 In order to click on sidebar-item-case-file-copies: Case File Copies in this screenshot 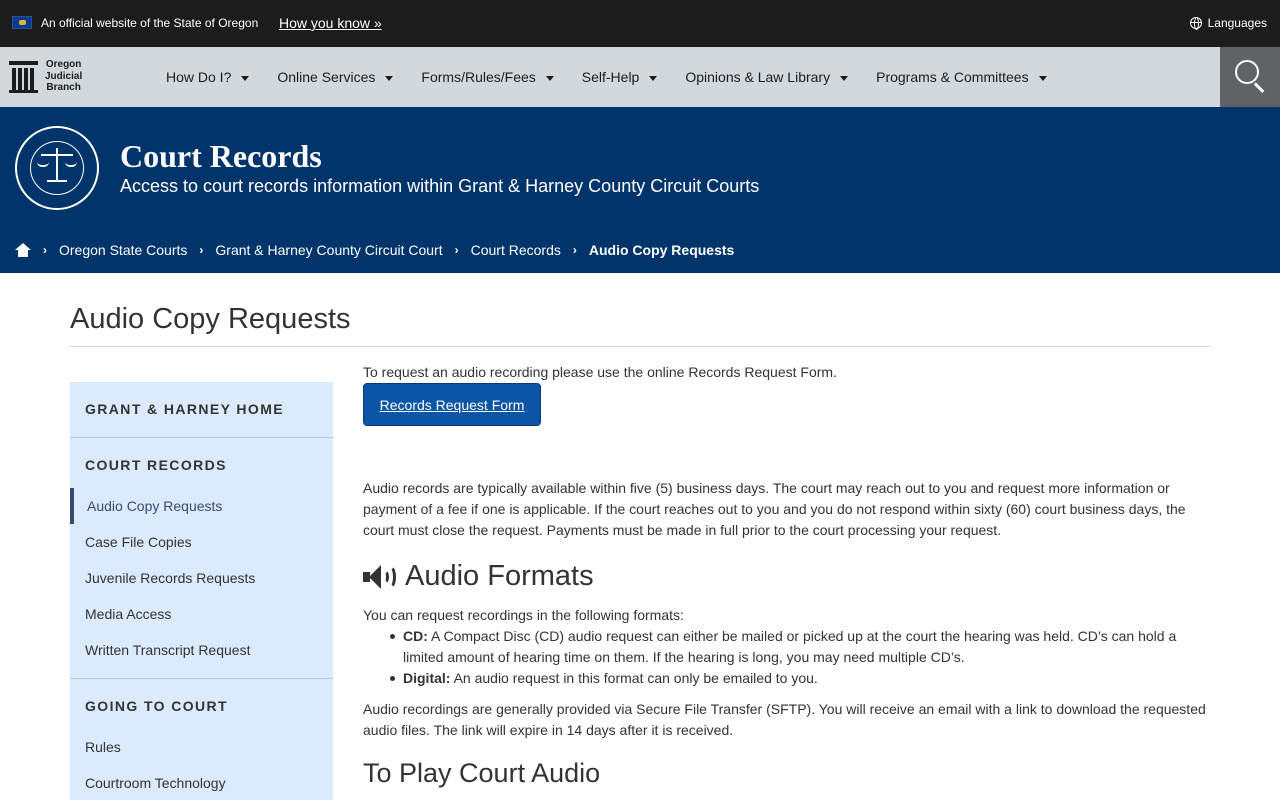, I will do `click(138, 542)`.